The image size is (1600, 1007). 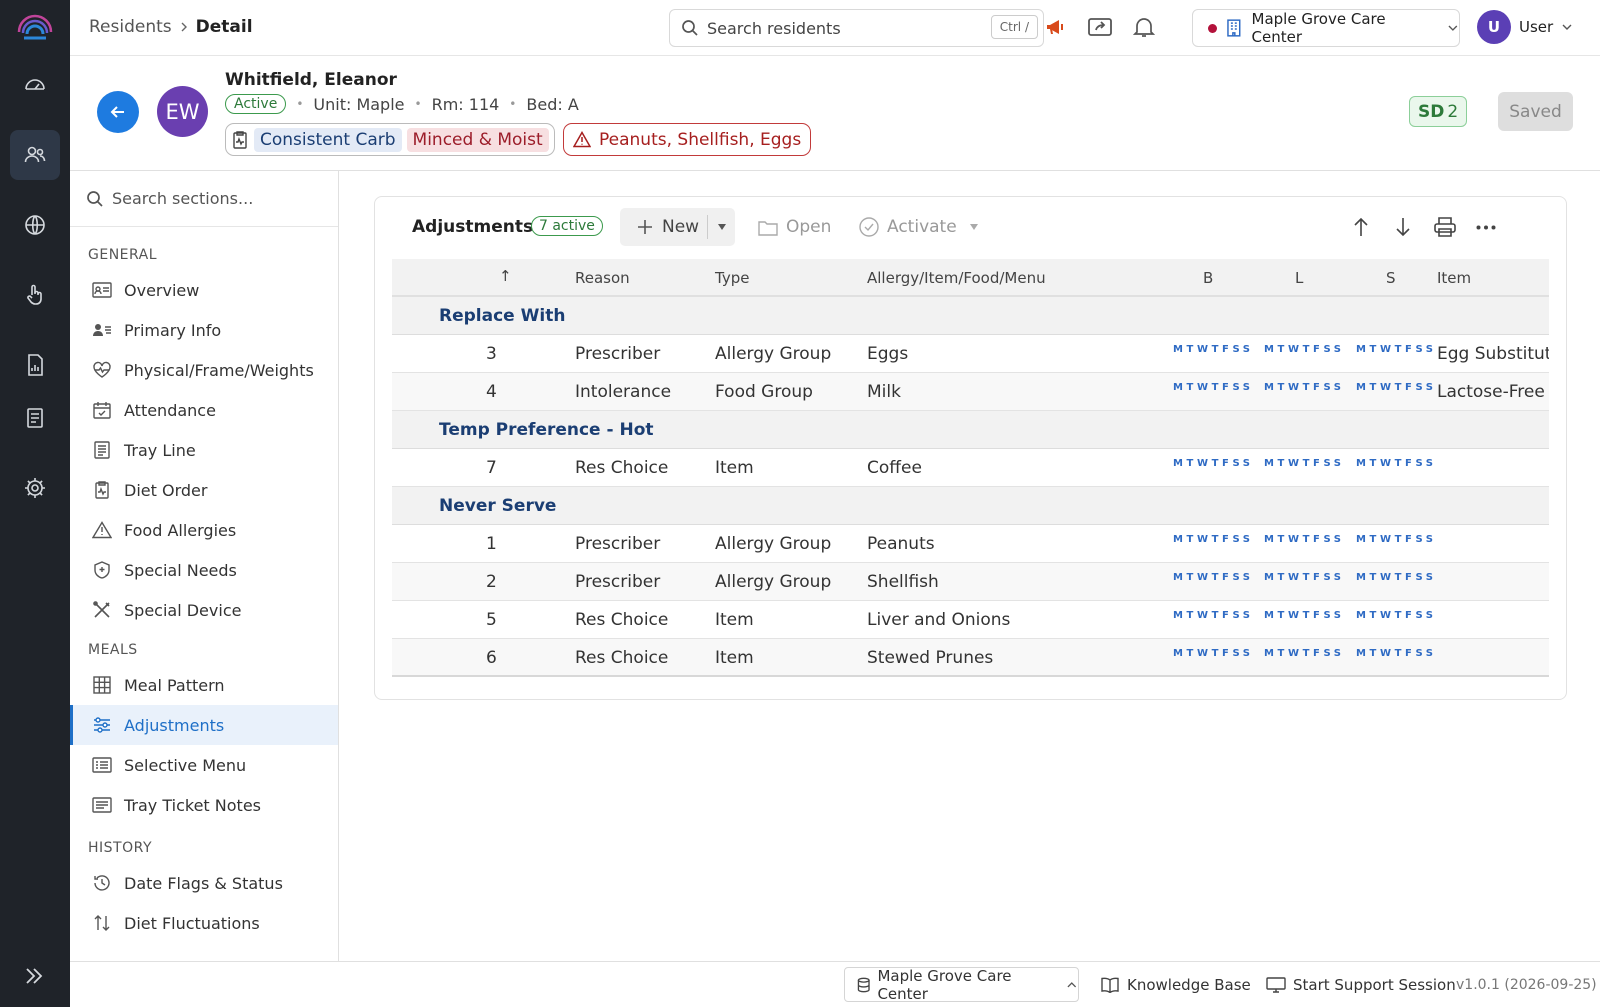 I want to click on facility-selector: Maple Grove Care Center, so click(x=1326, y=28).